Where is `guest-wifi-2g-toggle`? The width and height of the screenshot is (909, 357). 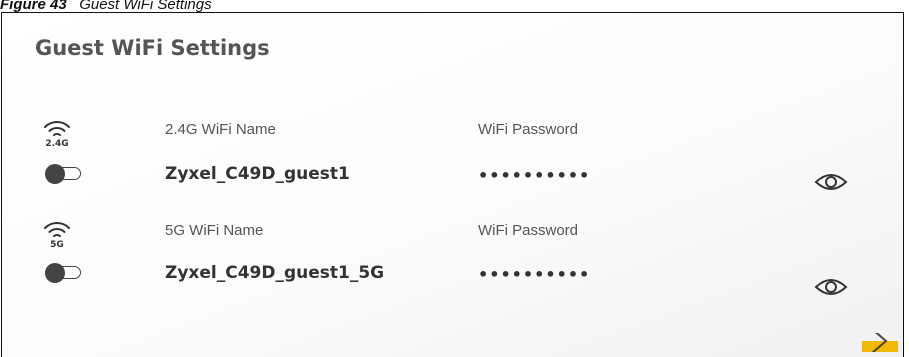 guest-wifi-2g-toggle is located at coordinates (64, 174).